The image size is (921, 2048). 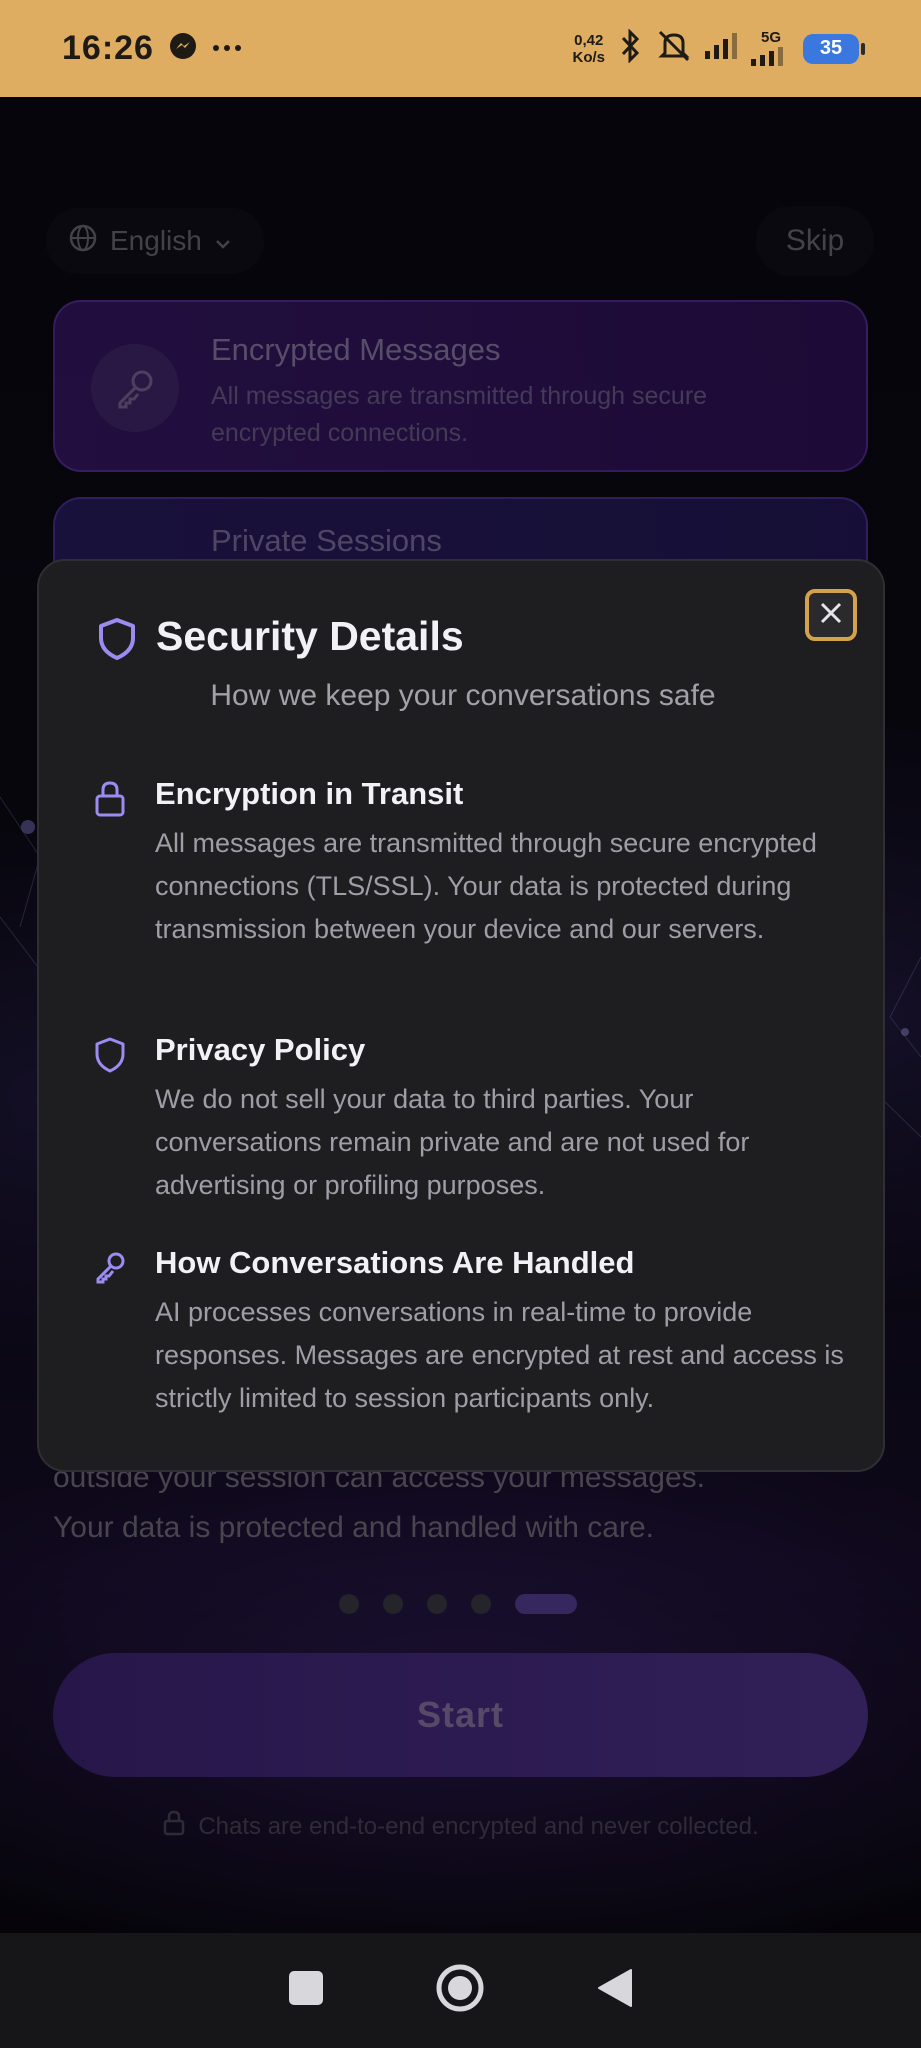 What do you see at coordinates (111, 1269) in the screenshot?
I see `key-icon` at bounding box center [111, 1269].